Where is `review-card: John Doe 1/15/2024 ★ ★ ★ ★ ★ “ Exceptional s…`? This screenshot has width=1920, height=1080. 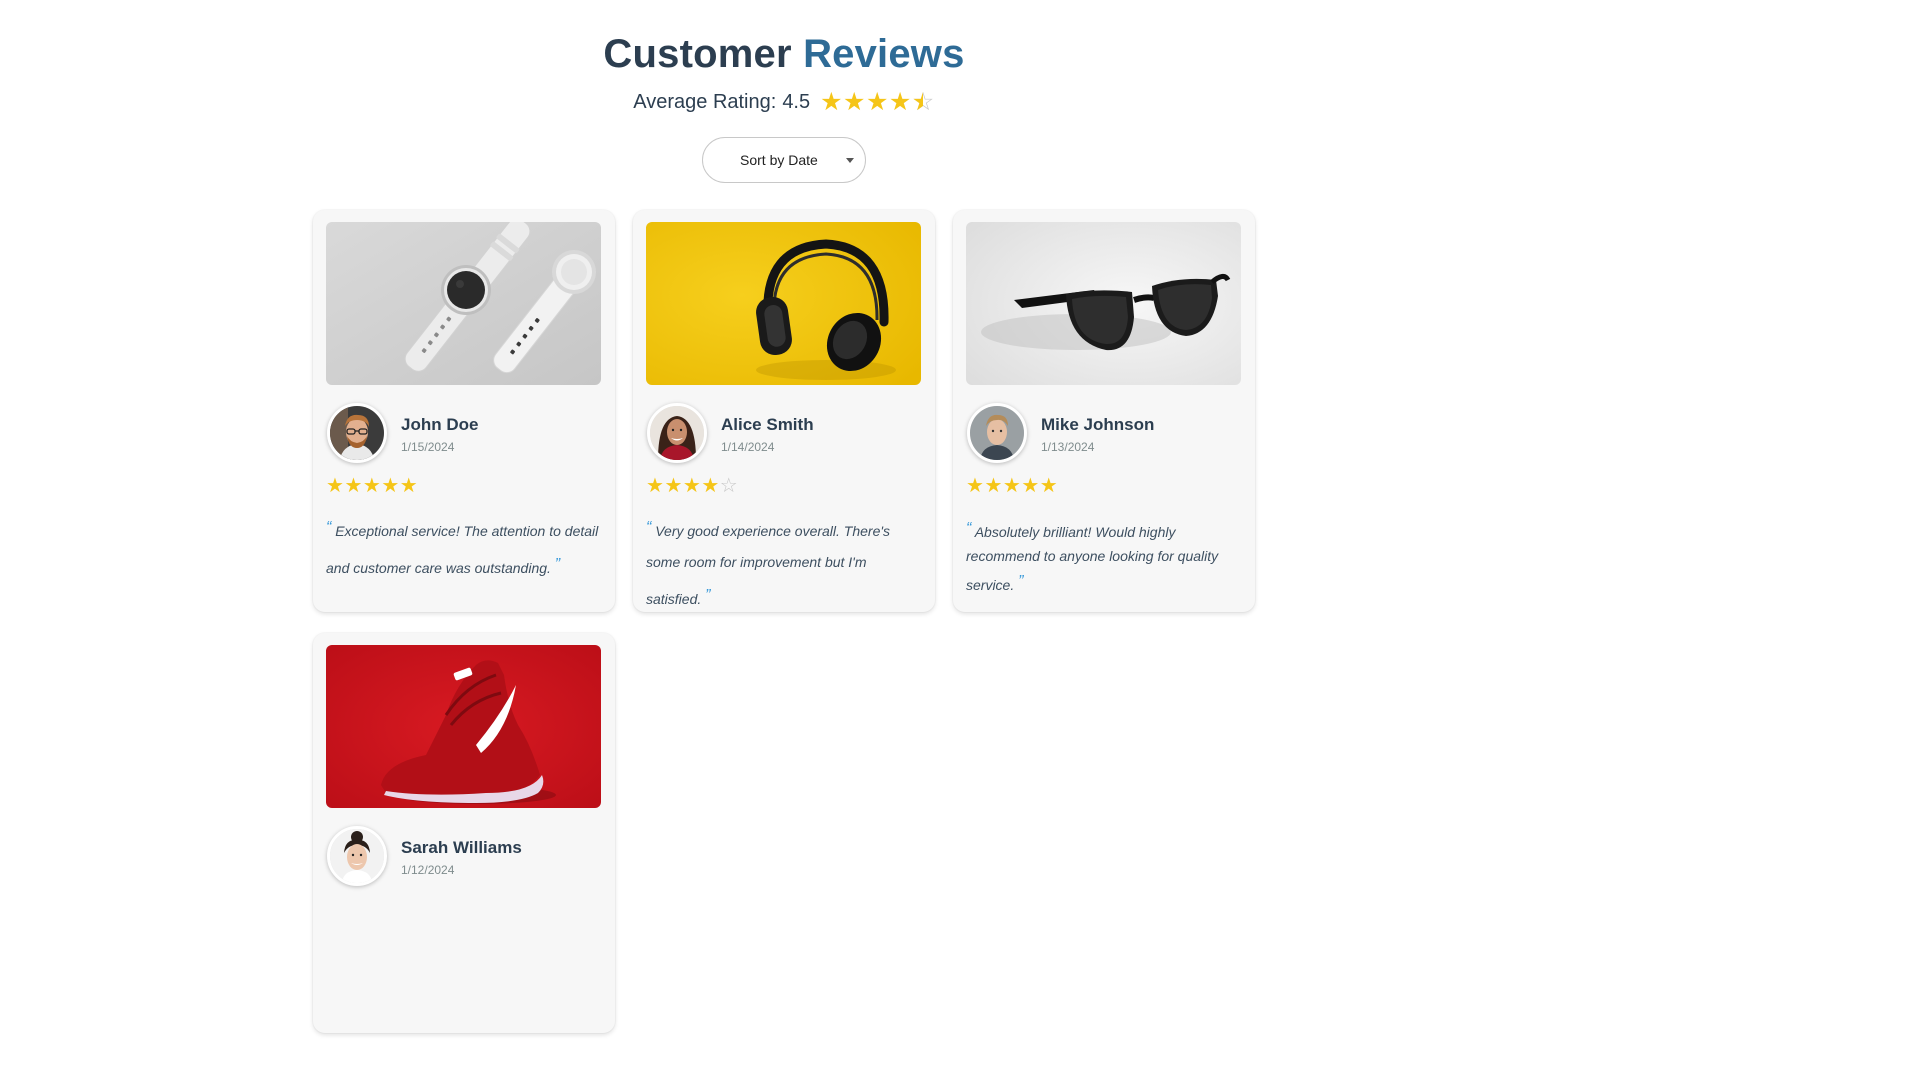 review-card: John Doe 1/15/2024 ★ ★ ★ ★ ★ “ Exceptional s… is located at coordinates (464, 411).